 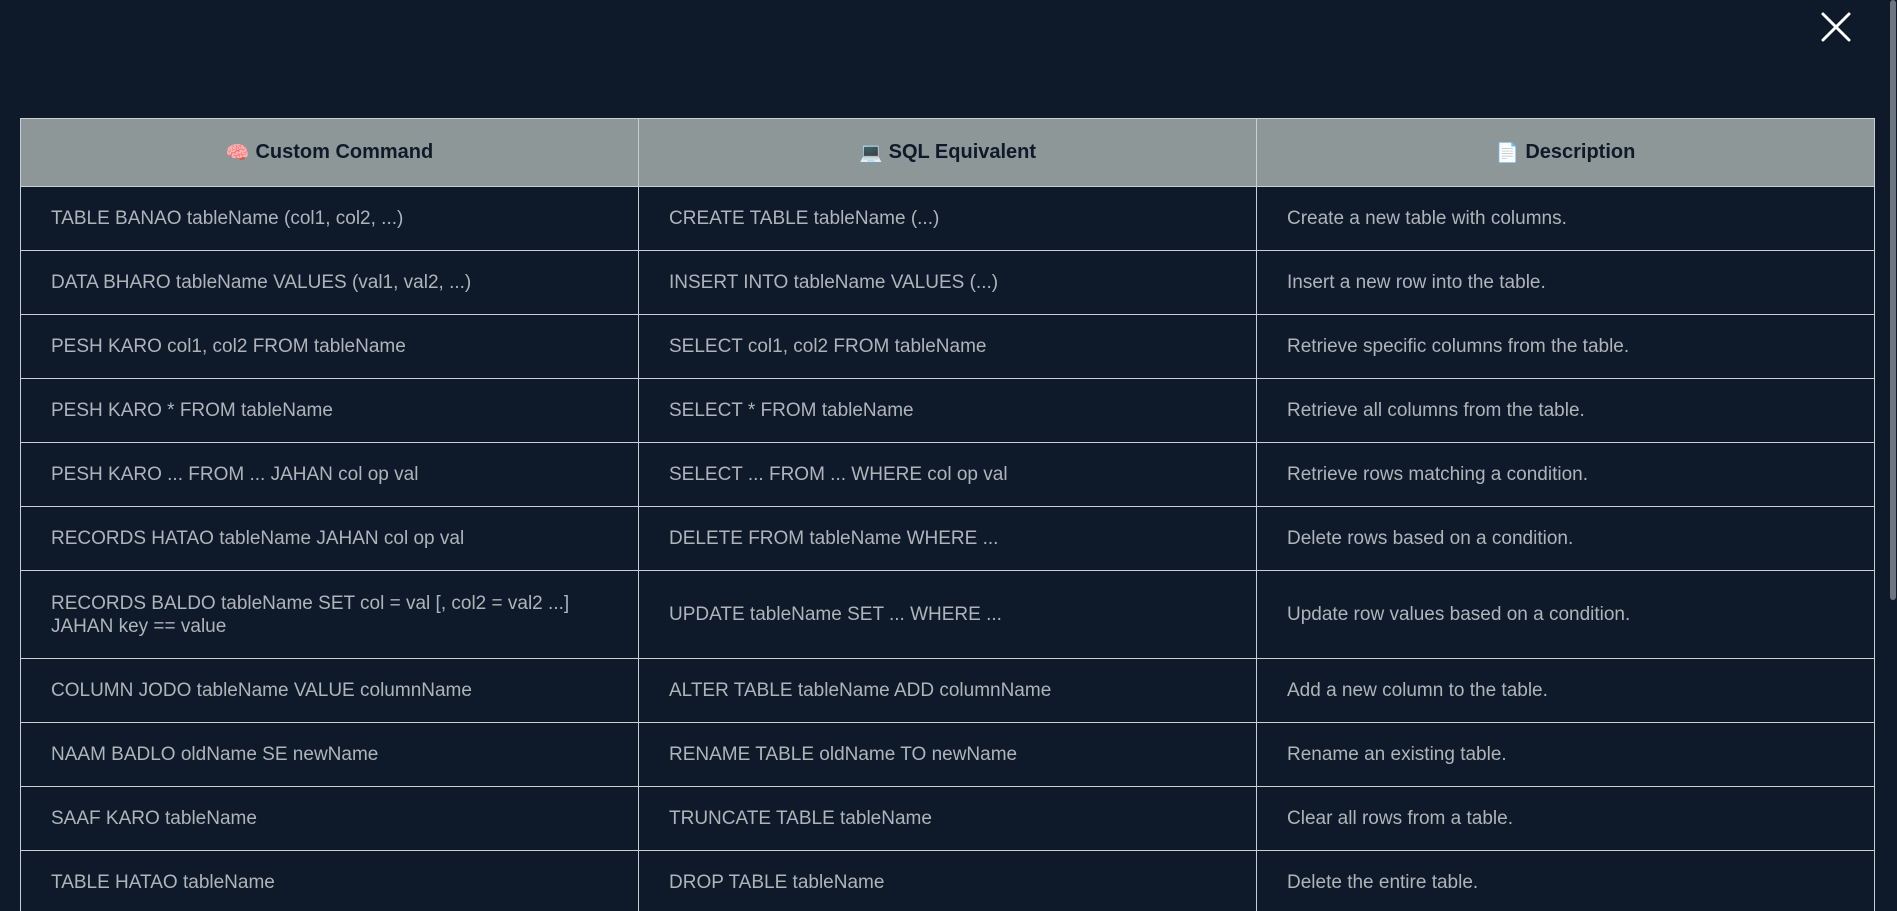 I want to click on sql-cell: ALTER TABLE tableName ADD columnName, so click(x=947, y=690).